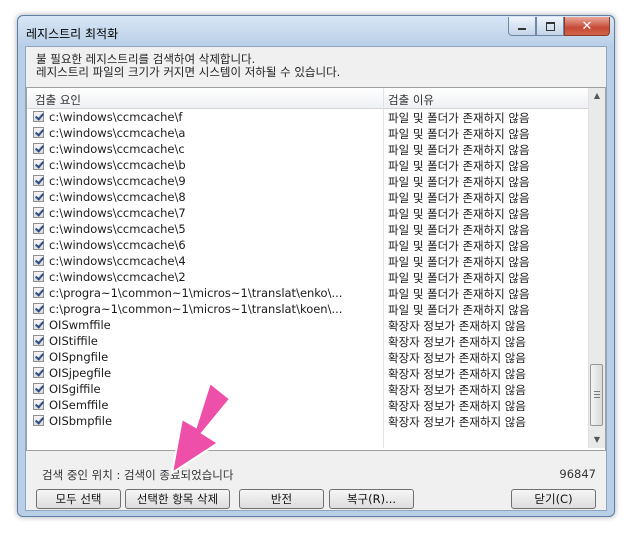  I want to click on scroll-down-icon: ▼, so click(597, 440).